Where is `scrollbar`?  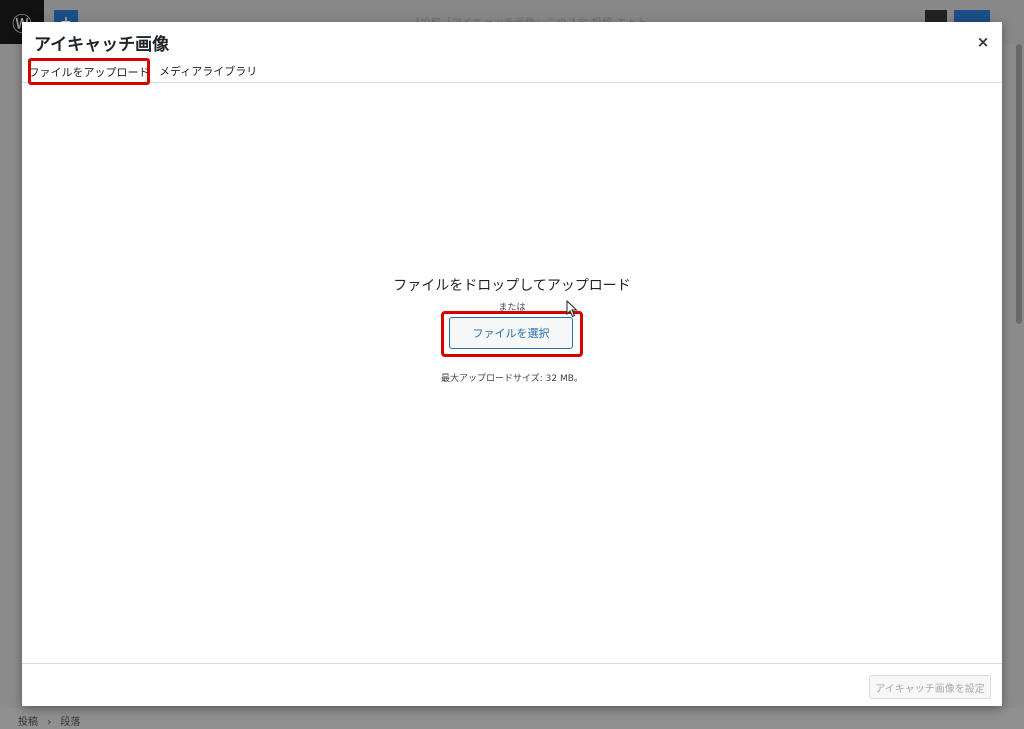
scrollbar is located at coordinates (1019, 184).